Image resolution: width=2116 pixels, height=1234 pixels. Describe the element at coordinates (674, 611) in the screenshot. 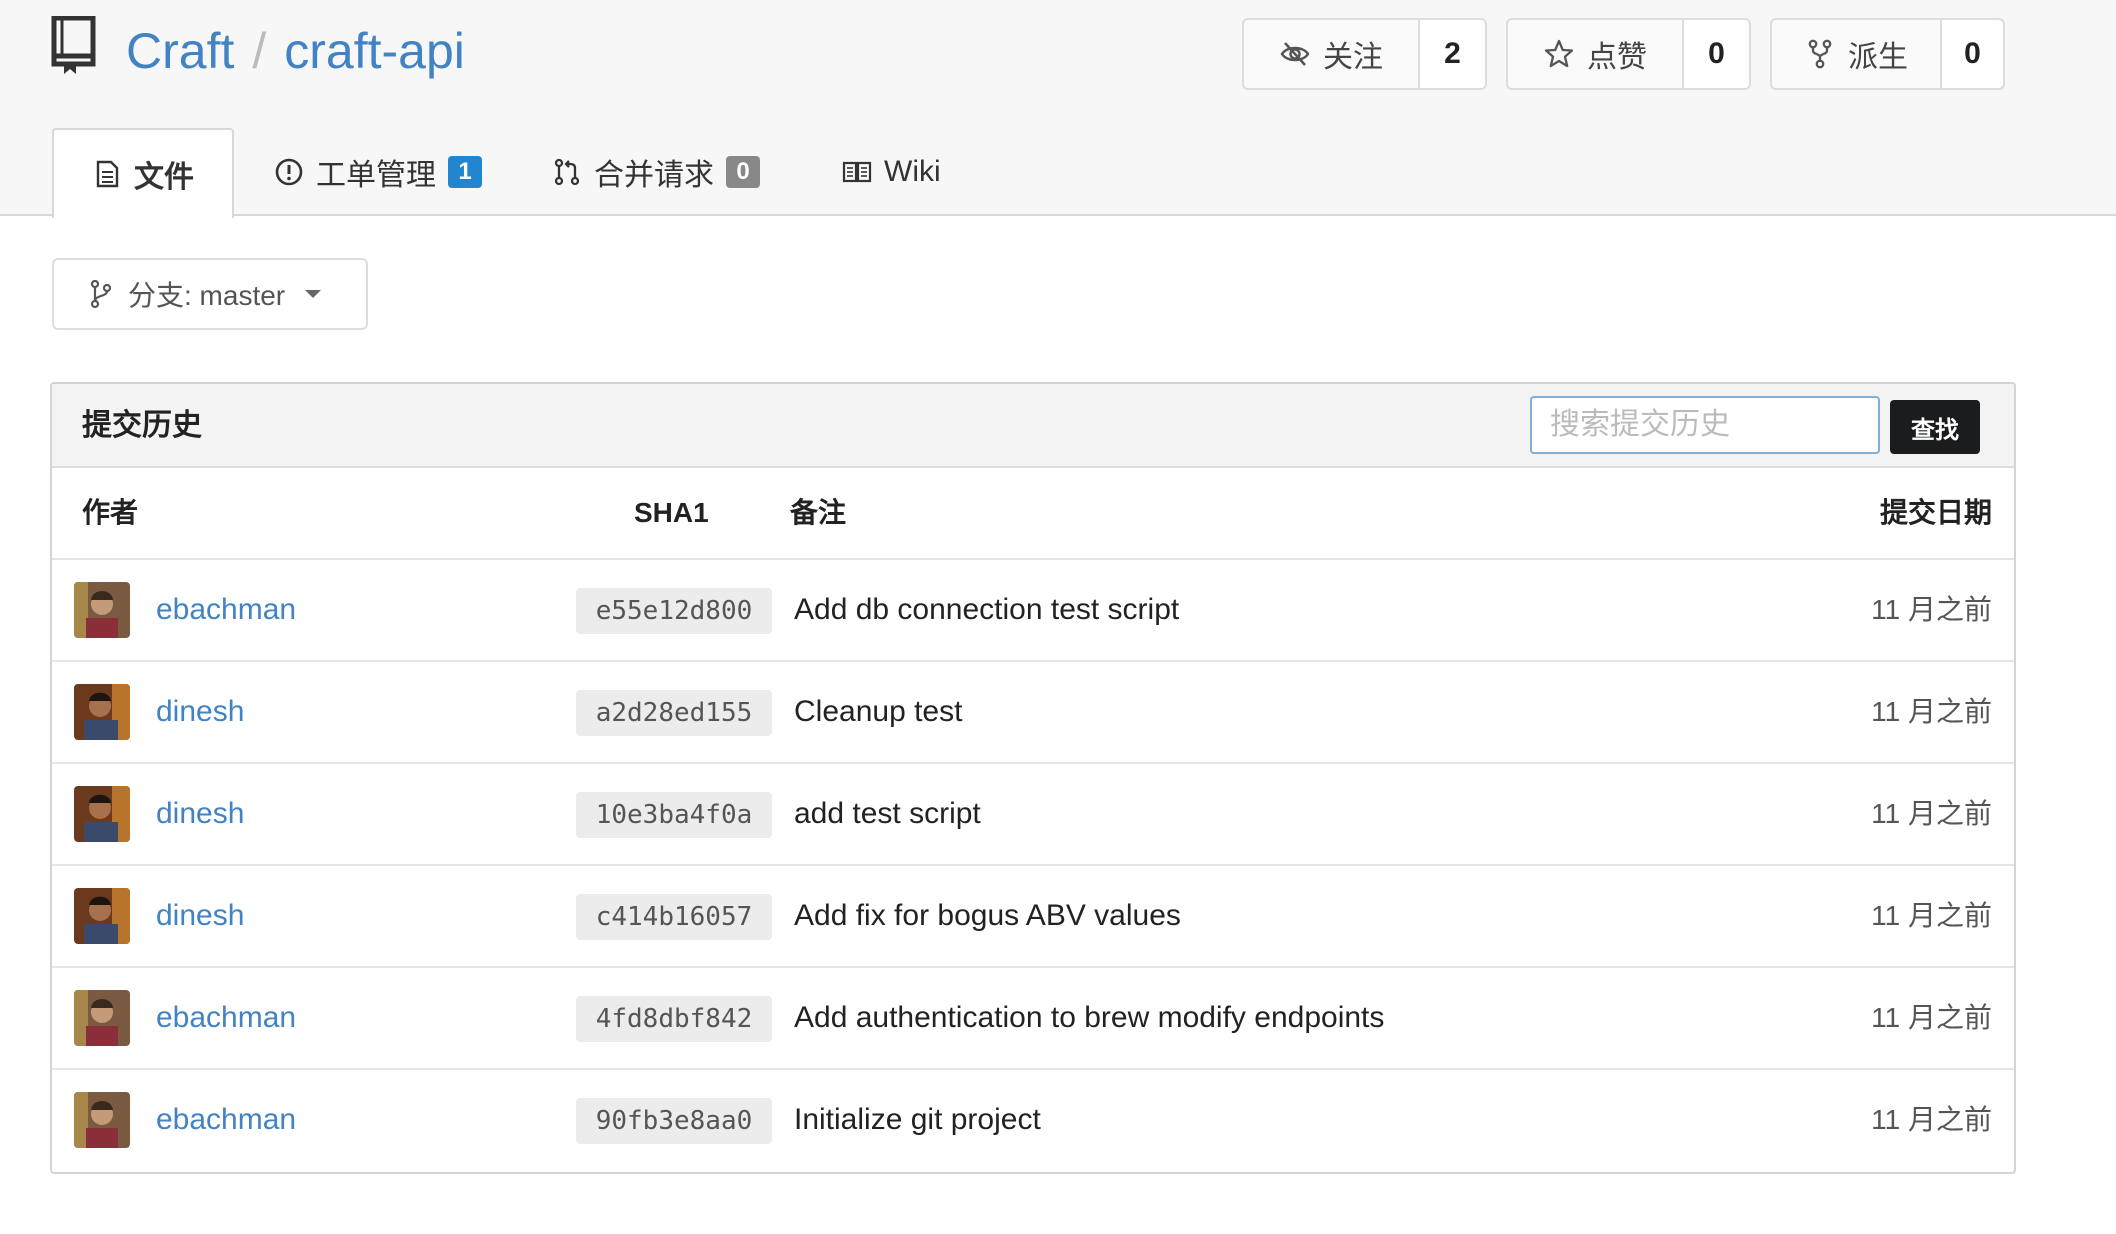

I see `commit-sha-button: e55e12d800` at that location.